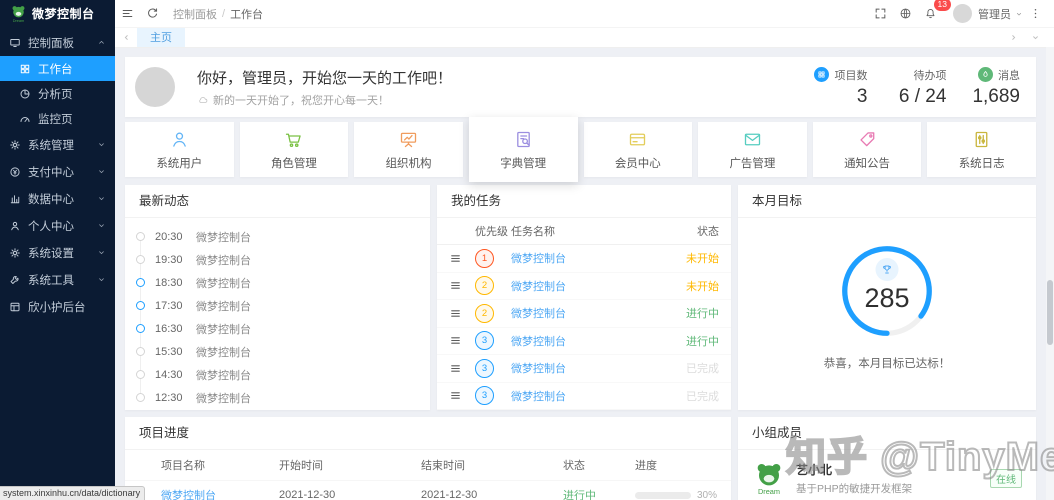  Describe the element at coordinates (15, 145) in the screenshot. I see `gear-icon` at that location.